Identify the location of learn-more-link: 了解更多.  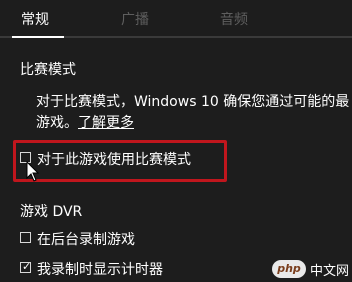
(106, 123).